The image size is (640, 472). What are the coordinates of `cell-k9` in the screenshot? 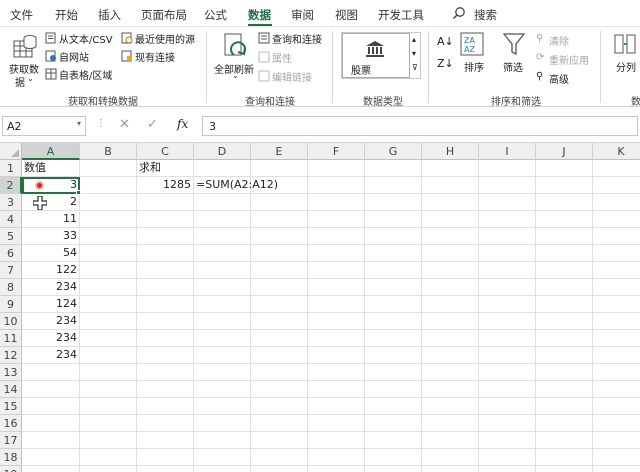 It's located at (616, 304).